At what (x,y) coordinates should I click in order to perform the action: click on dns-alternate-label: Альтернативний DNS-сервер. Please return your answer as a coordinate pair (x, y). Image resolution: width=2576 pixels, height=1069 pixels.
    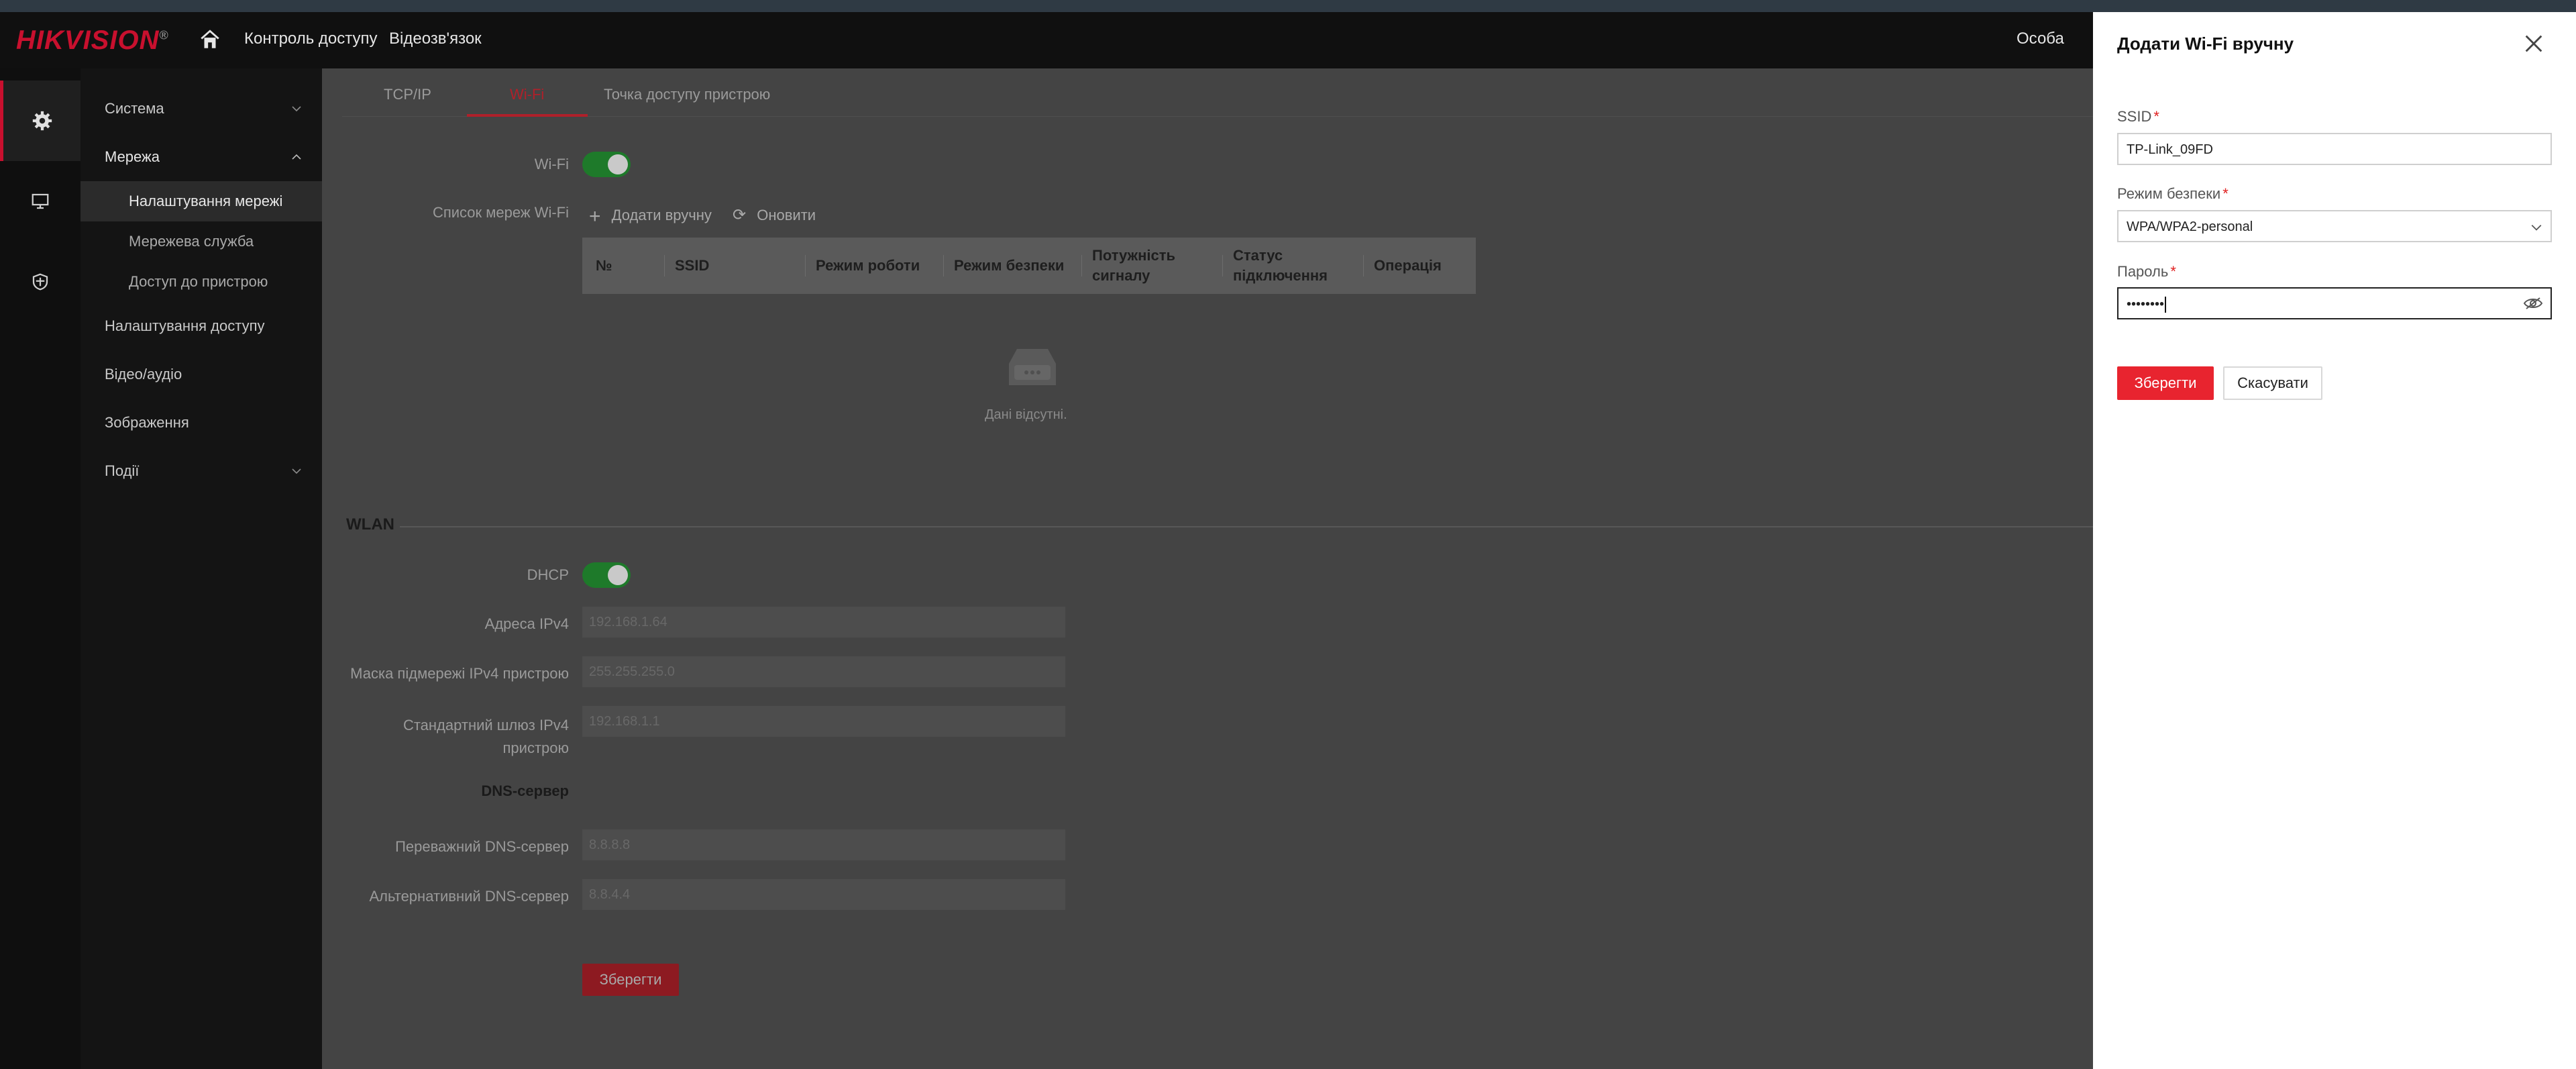
    Looking at the image, I should click on (469, 896).